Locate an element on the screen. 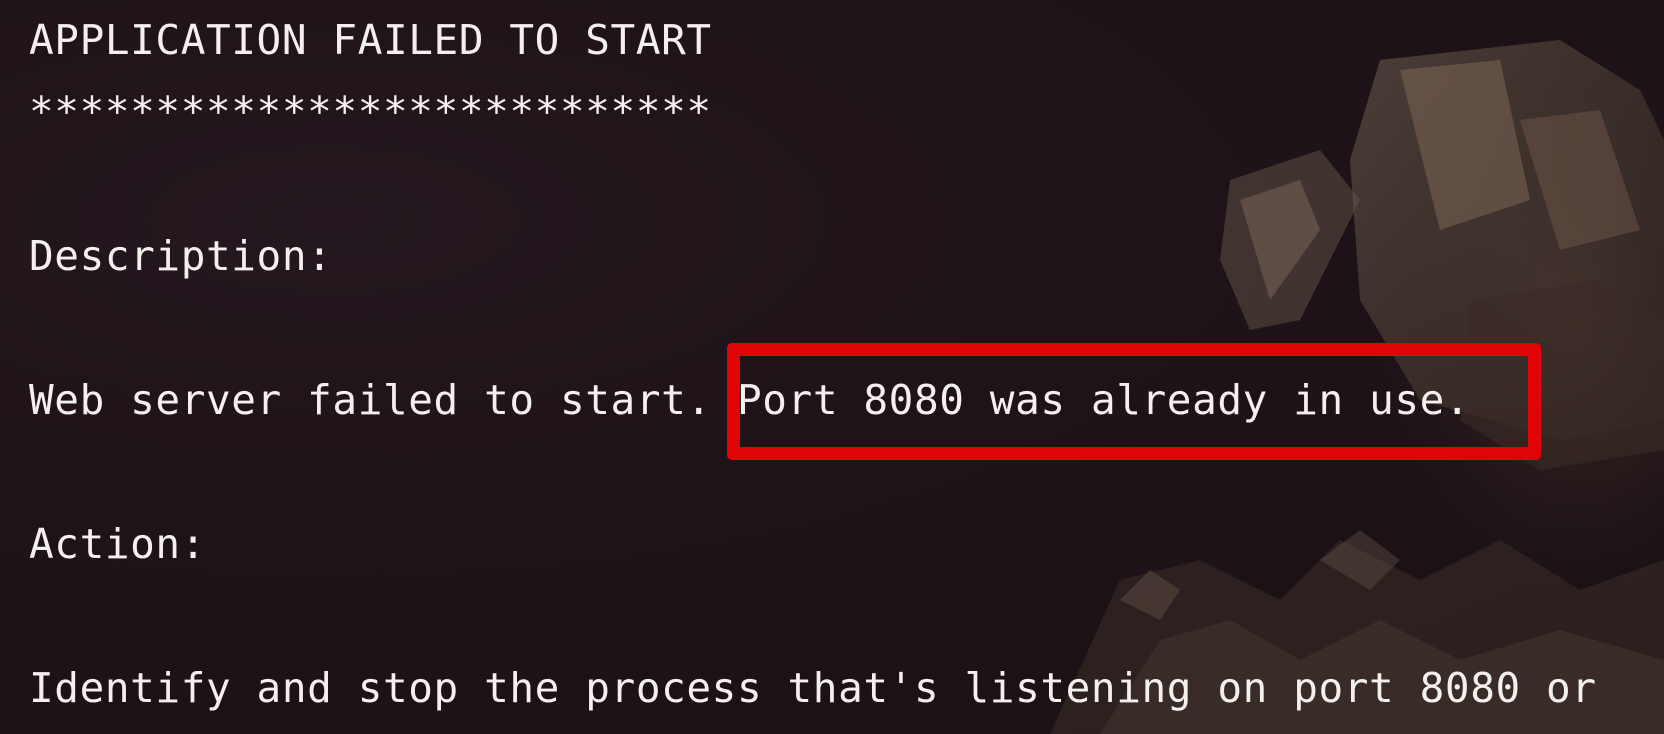 The image size is (1664, 734). error-message-prefix: Web server failed to start. is located at coordinates (383, 400).